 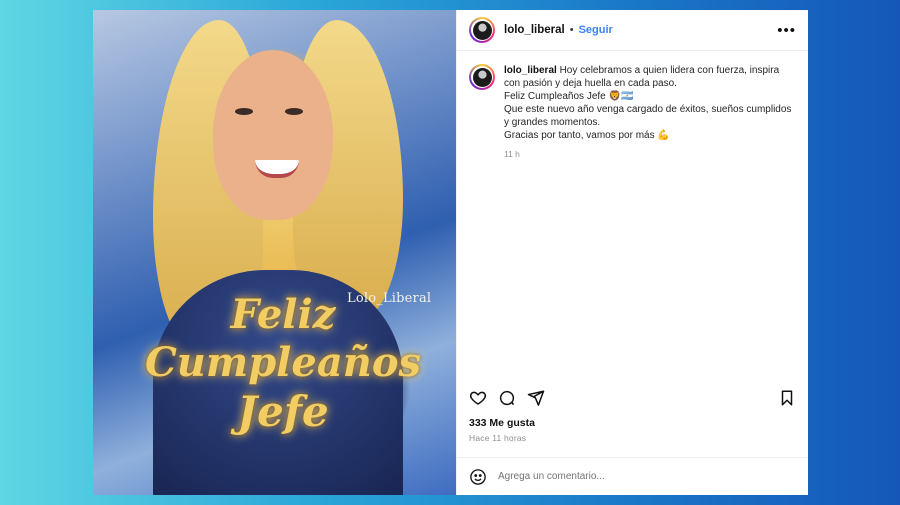 I want to click on face-shape, so click(x=273, y=135).